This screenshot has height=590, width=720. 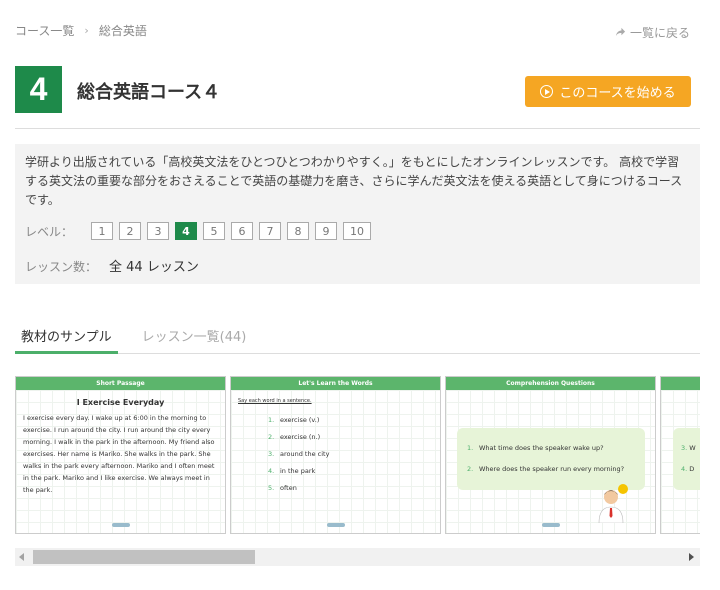 What do you see at coordinates (535, 448) in the screenshot?
I see `question-item: 1. What time does the speaker wake up?` at bounding box center [535, 448].